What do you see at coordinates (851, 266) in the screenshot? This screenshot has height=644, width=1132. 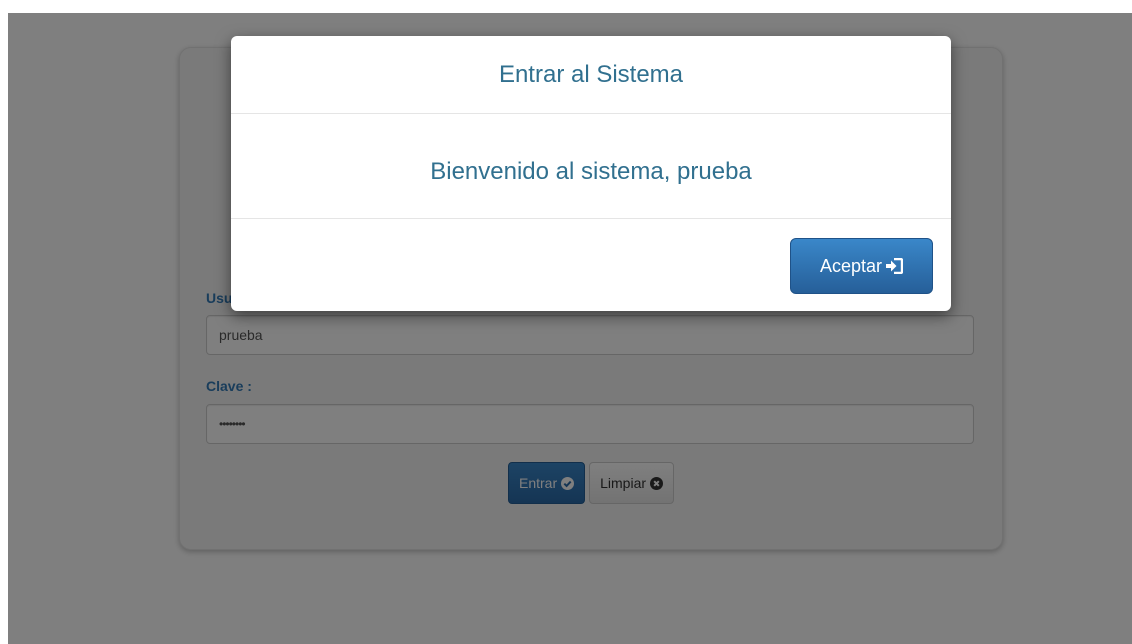 I see `accept-button-label: Aceptar` at bounding box center [851, 266].